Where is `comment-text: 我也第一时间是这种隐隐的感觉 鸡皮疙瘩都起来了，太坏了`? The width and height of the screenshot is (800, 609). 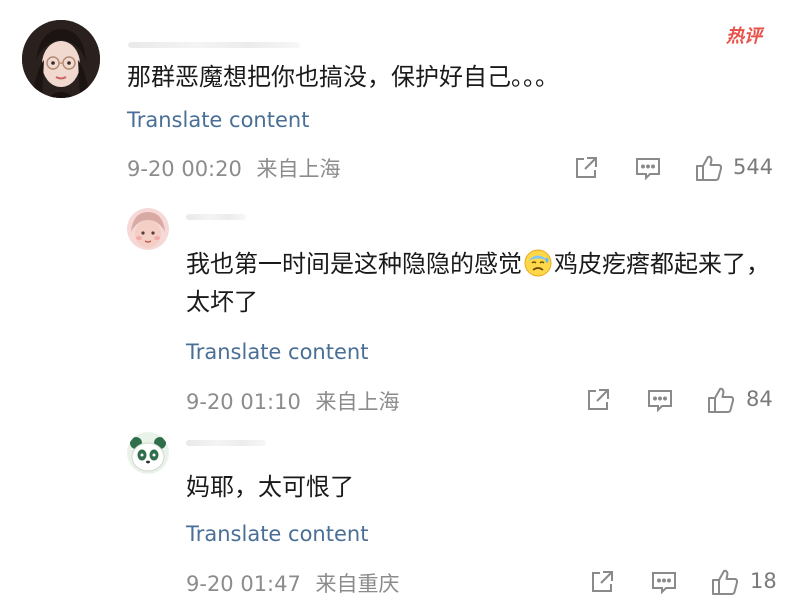
comment-text: 我也第一时间是这种隐隐的感觉 鸡皮疙瘩都起来了，太坏了 is located at coordinates (486, 283).